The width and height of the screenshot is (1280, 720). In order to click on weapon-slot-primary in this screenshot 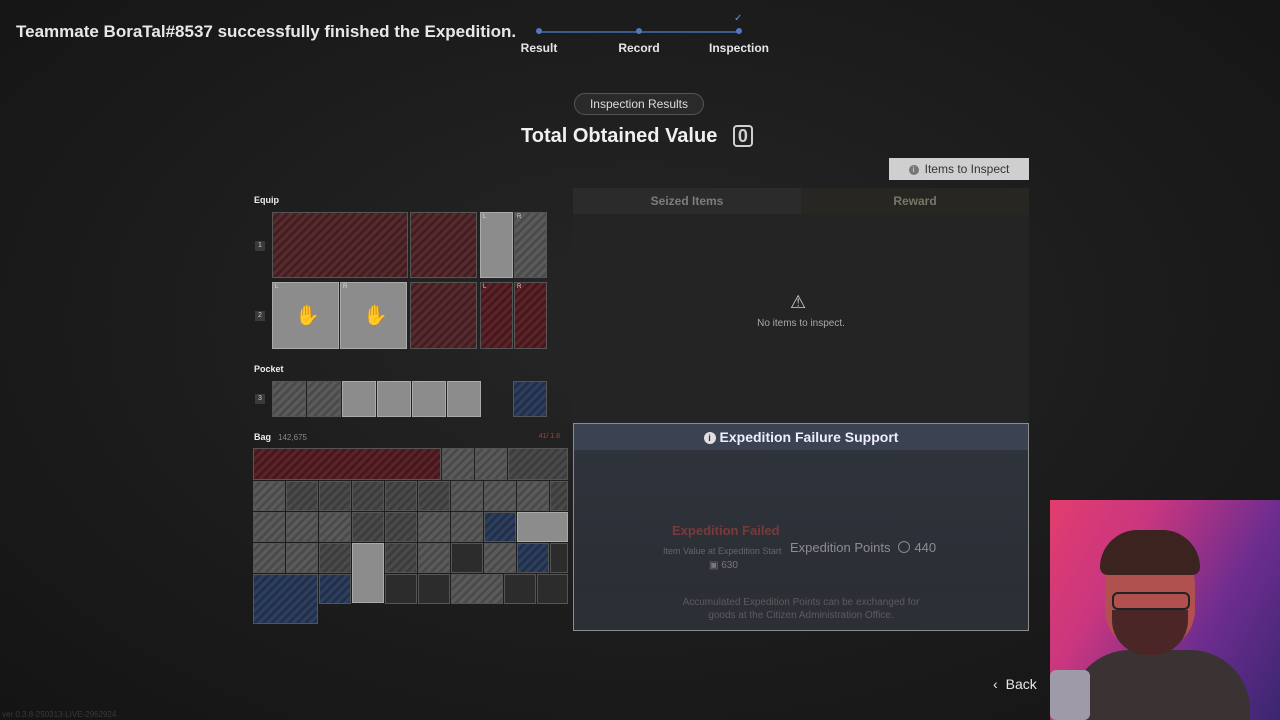, I will do `click(340, 245)`.